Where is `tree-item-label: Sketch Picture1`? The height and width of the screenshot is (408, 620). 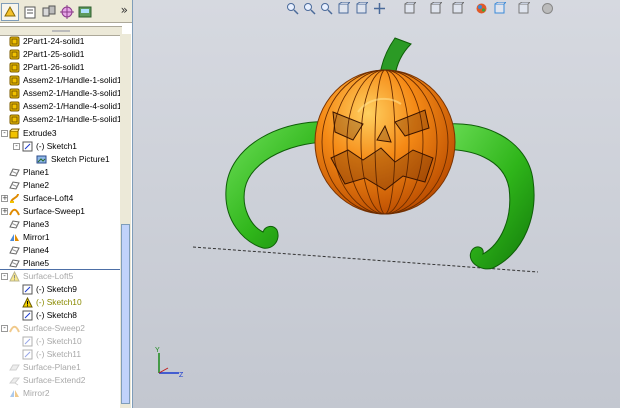 tree-item-label: Sketch Picture1 is located at coordinates (80, 159).